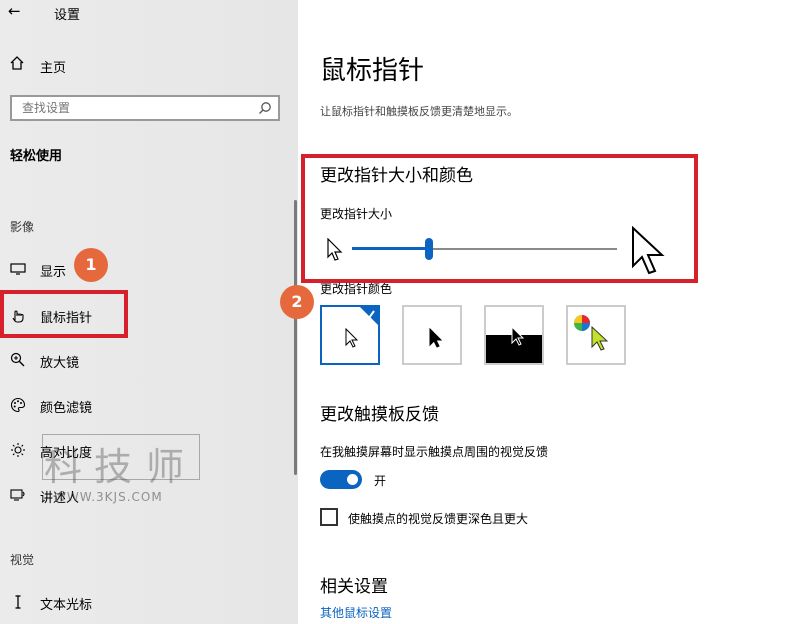 The image size is (800, 624). What do you see at coordinates (379, 415) in the screenshot?
I see `touch-feedback-heading: 更改触摸板反馈` at bounding box center [379, 415].